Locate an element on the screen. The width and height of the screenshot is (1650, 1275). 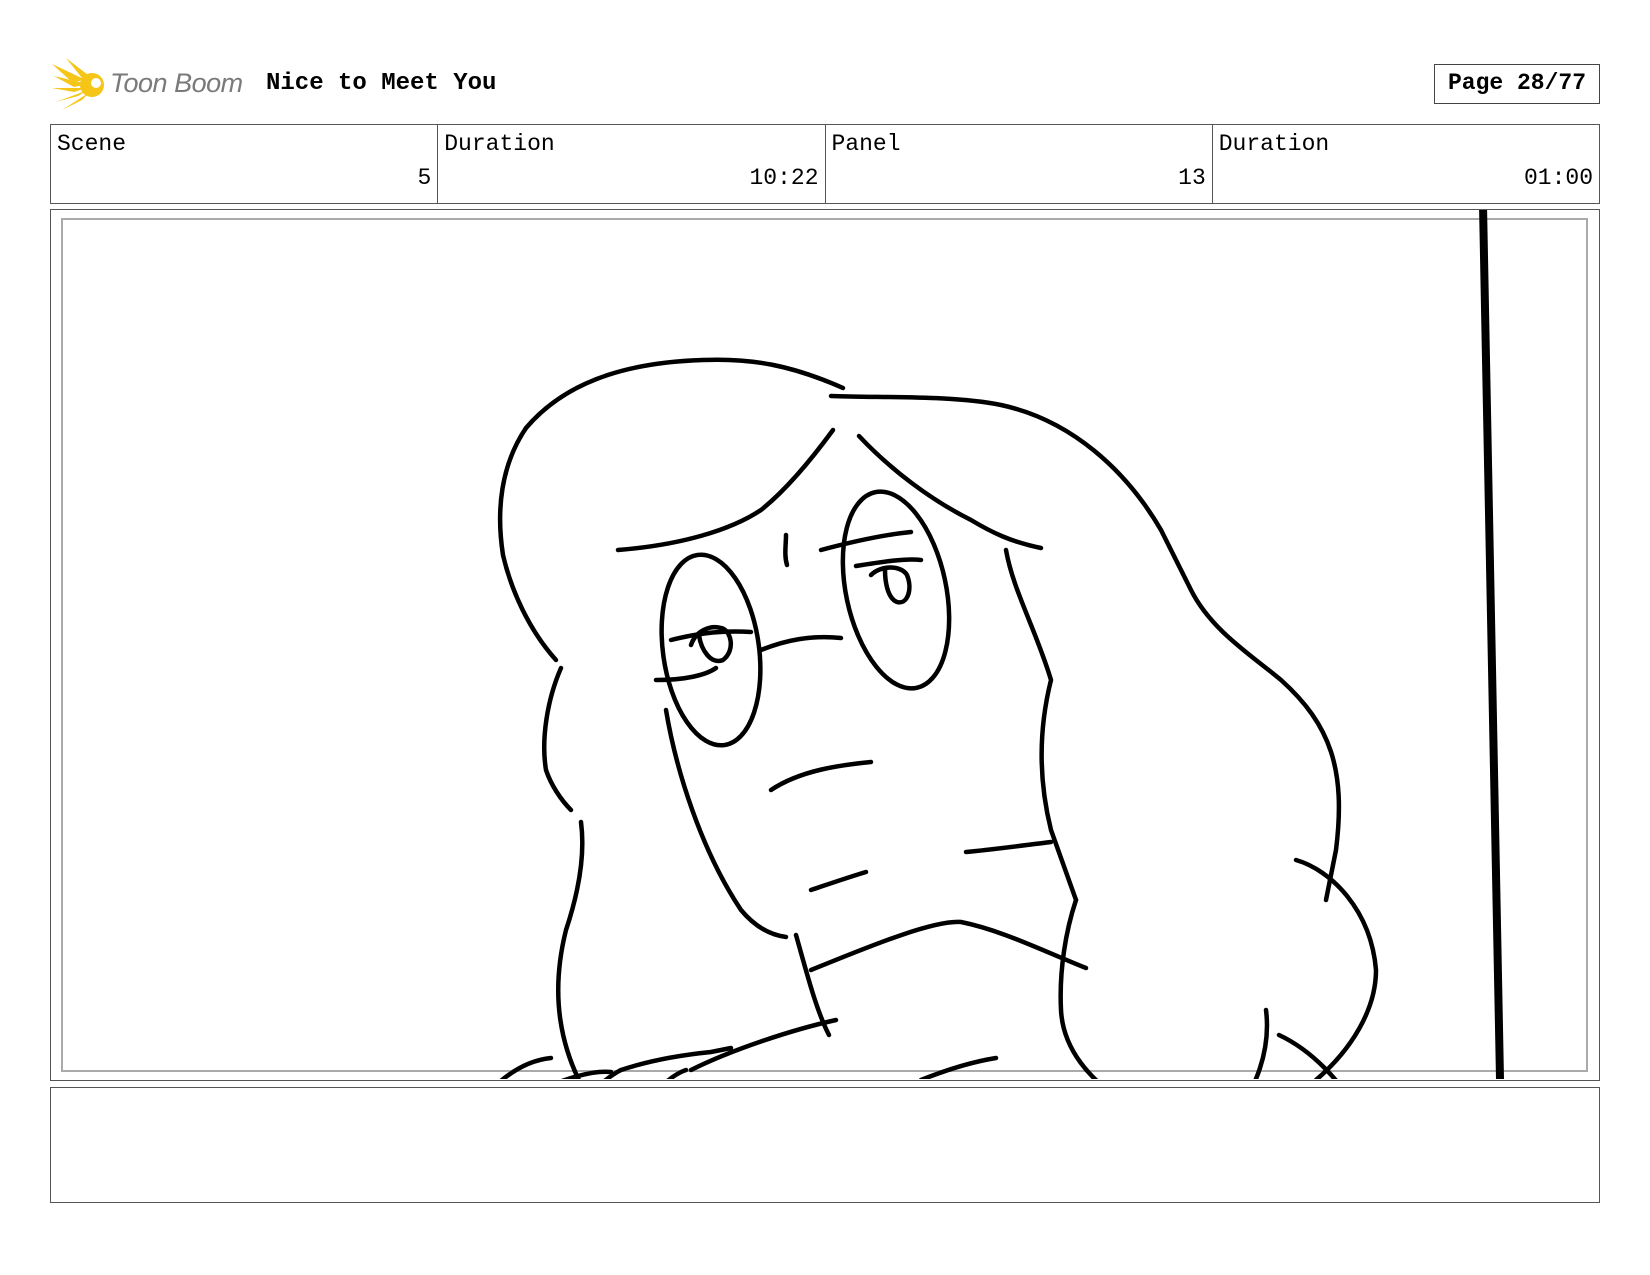
notes-box is located at coordinates (825, 1145).